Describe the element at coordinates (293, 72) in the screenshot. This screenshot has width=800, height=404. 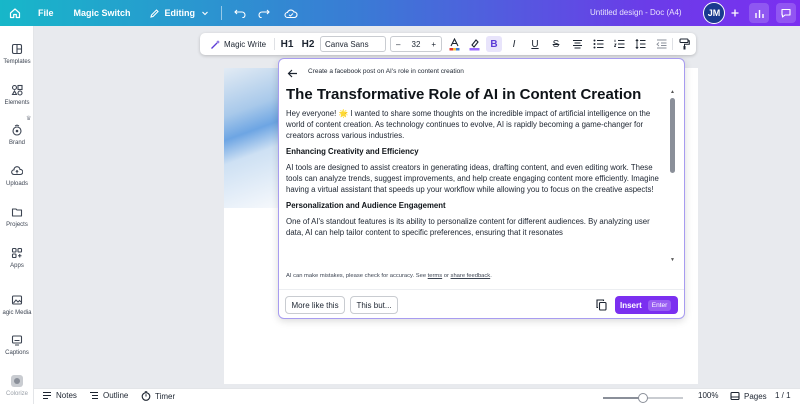
I see `back-button` at that location.